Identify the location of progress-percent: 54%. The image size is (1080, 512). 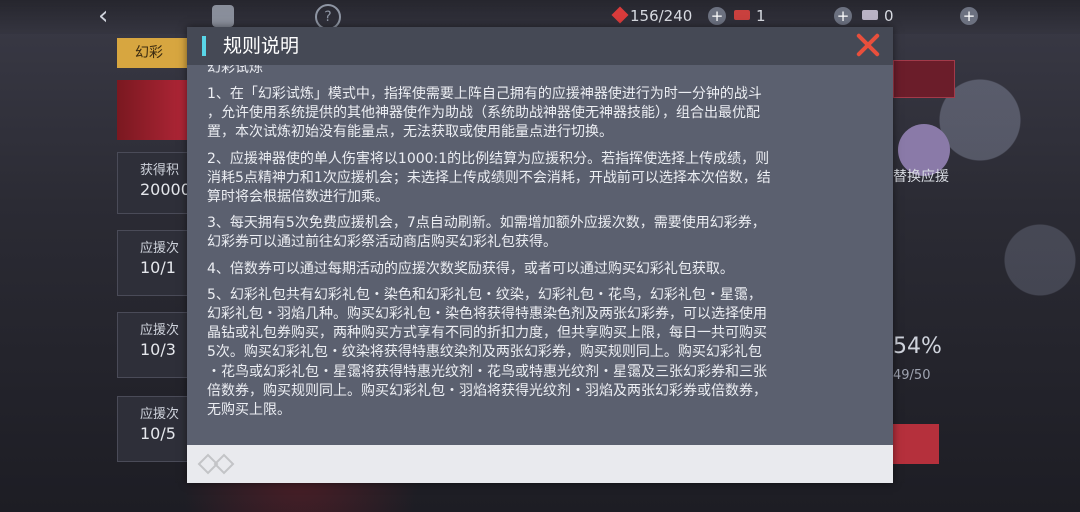
(917, 346).